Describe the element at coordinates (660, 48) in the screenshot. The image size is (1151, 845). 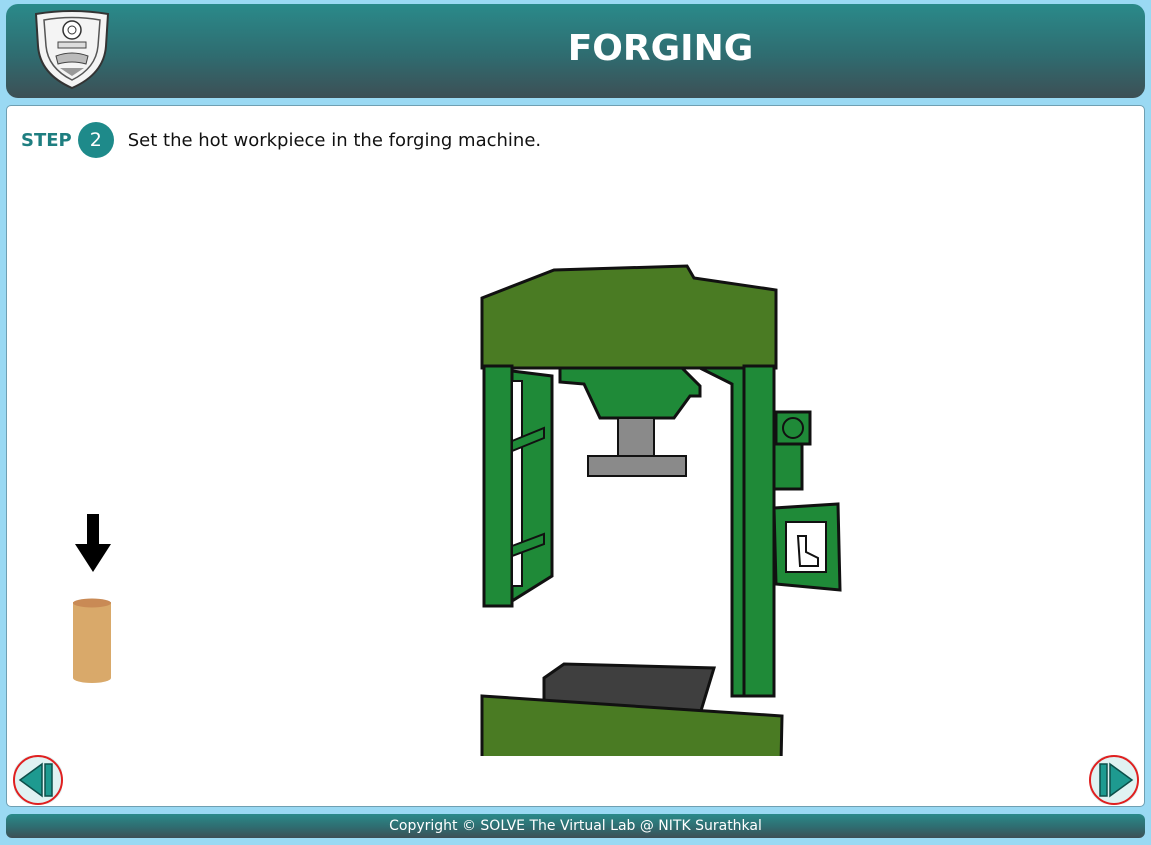
I see `page-title: FORGING` at that location.